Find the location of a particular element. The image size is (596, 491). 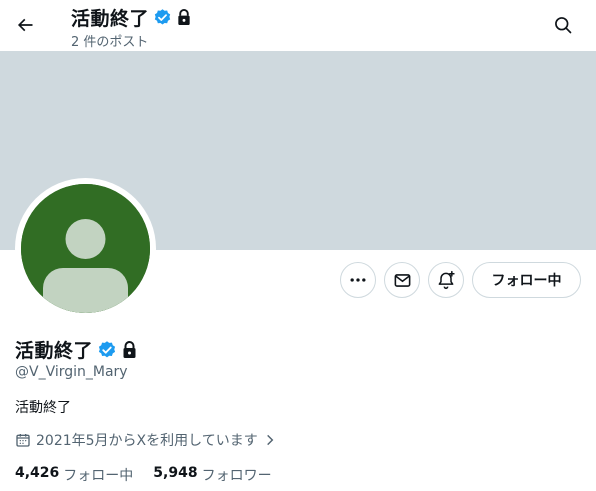

back-button is located at coordinates (25, 25).